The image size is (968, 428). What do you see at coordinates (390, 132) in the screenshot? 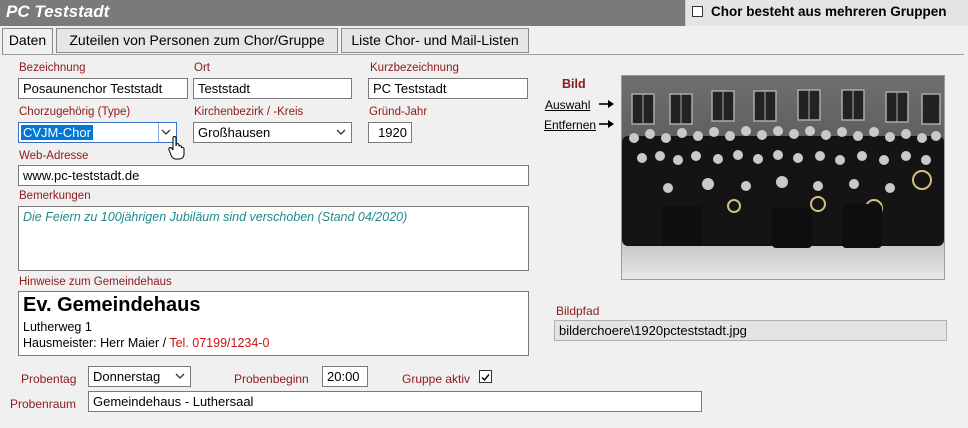
I see `gruend-jahr-field: 1920` at bounding box center [390, 132].